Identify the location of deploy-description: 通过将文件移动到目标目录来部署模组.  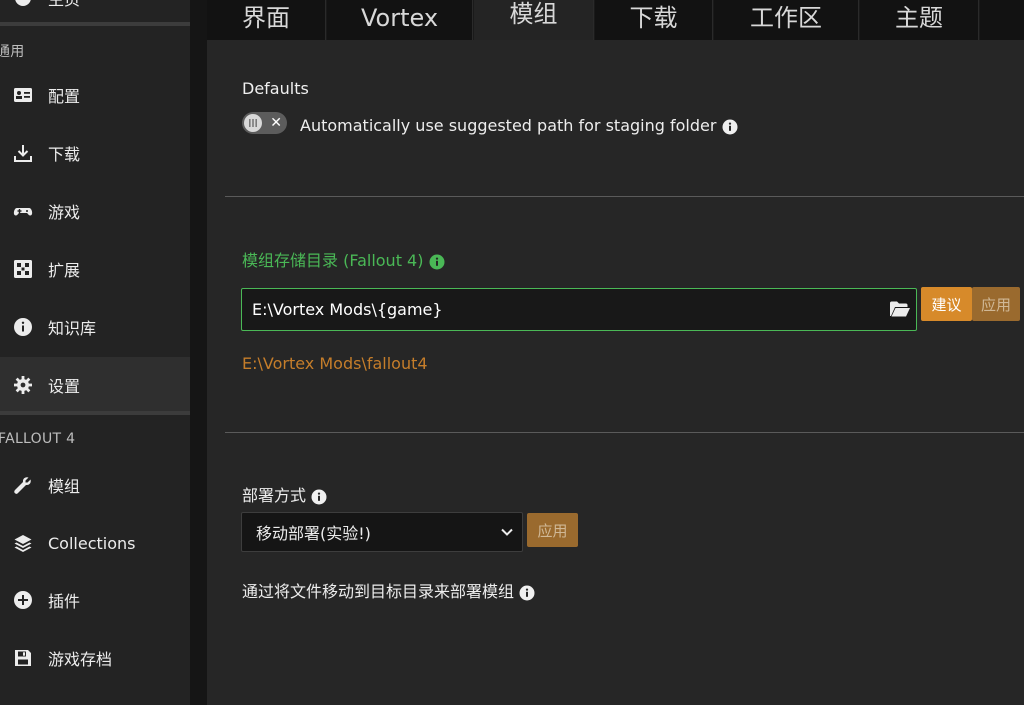
(378, 591).